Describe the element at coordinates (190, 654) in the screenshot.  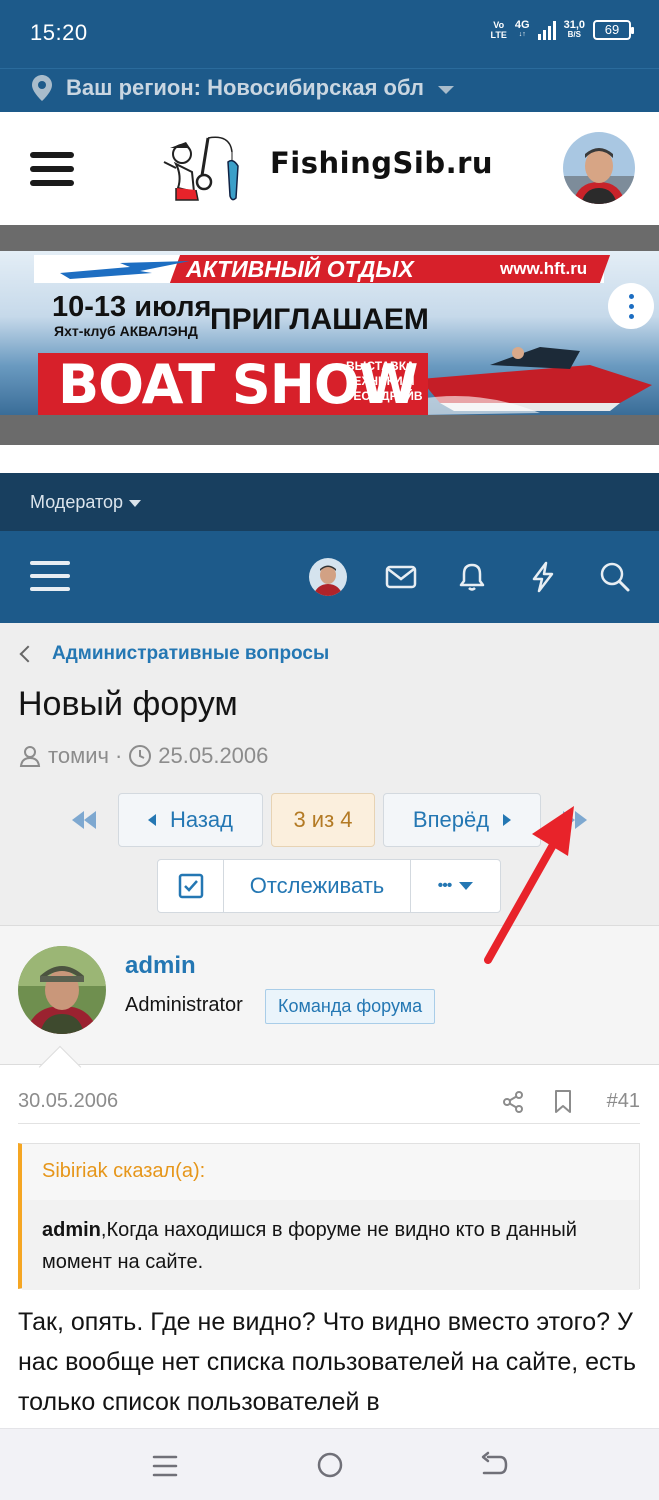
I see `breadcrumb-link: Административные вопросы` at that location.